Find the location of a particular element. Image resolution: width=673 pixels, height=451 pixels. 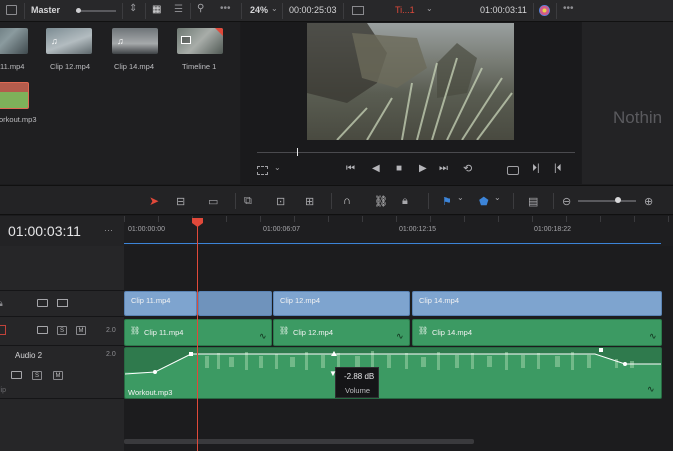

audio-track-1-header: S M 2.0 is located at coordinates (62, 332).